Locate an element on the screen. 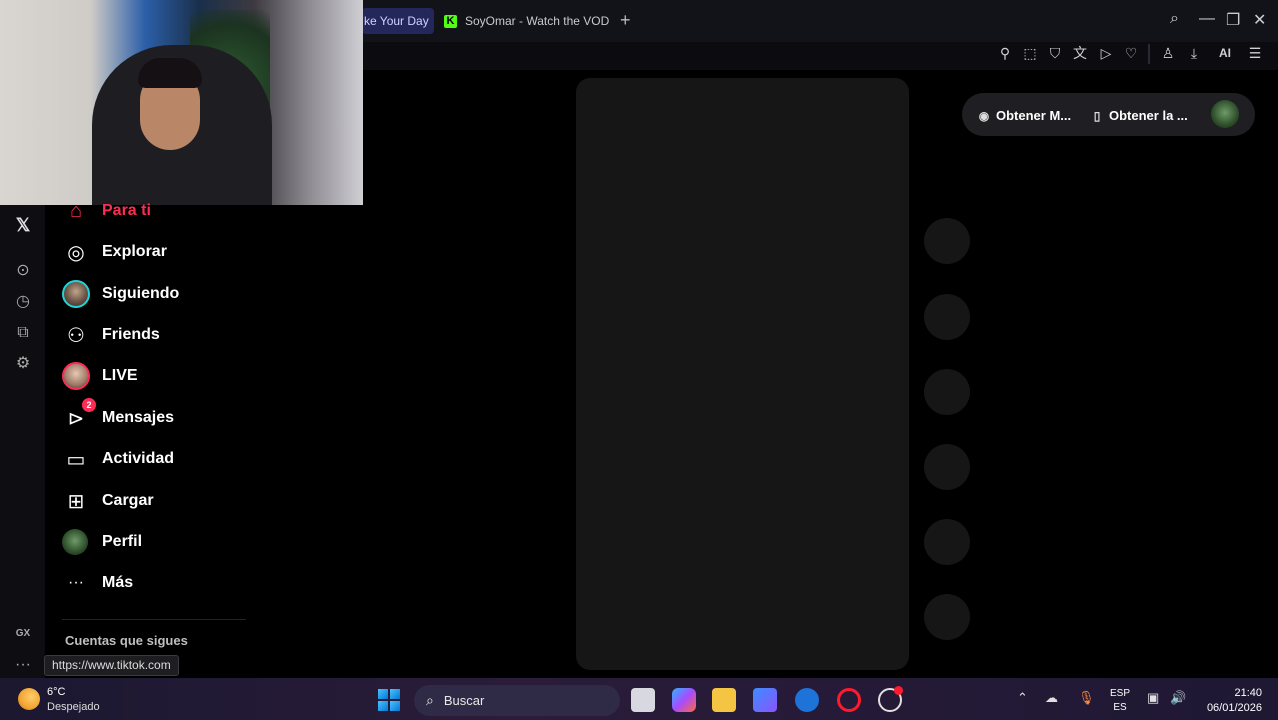 The width and height of the screenshot is (1278, 720). upload-icon: ⊞ is located at coordinates (76, 501).